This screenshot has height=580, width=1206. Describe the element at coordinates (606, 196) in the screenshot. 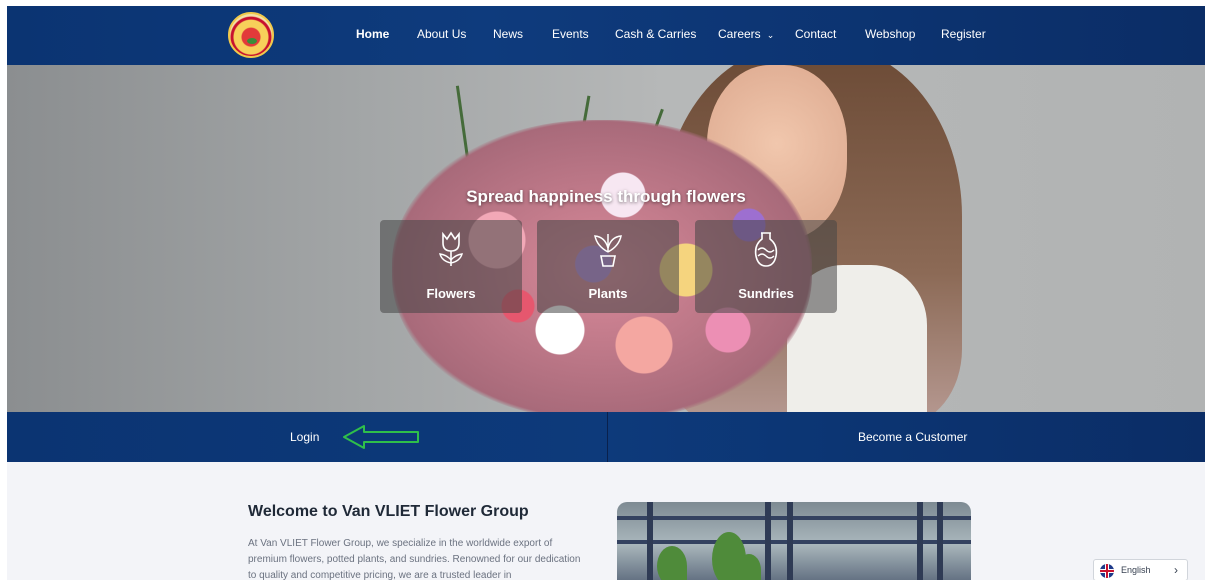

I see `hero-title: Spread happiness through flowers` at that location.